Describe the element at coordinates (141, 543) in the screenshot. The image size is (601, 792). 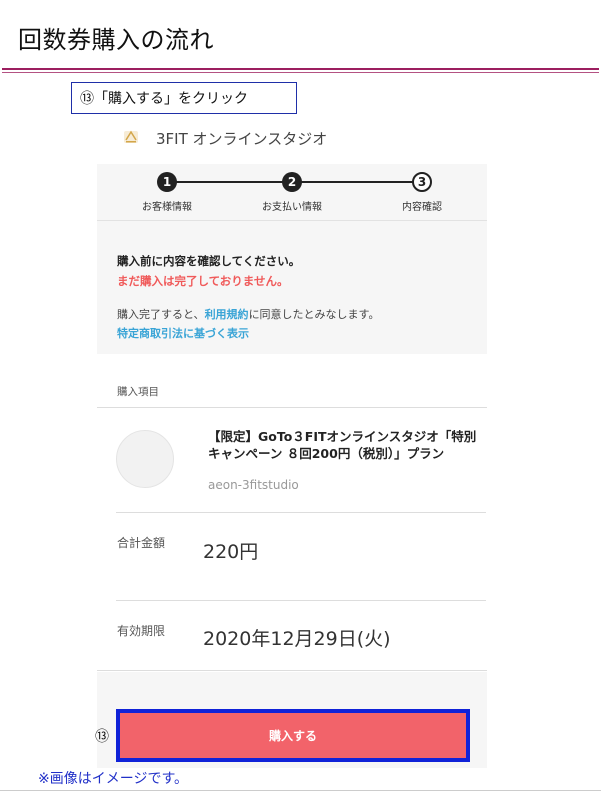
I see `total-label: 合計金額` at that location.